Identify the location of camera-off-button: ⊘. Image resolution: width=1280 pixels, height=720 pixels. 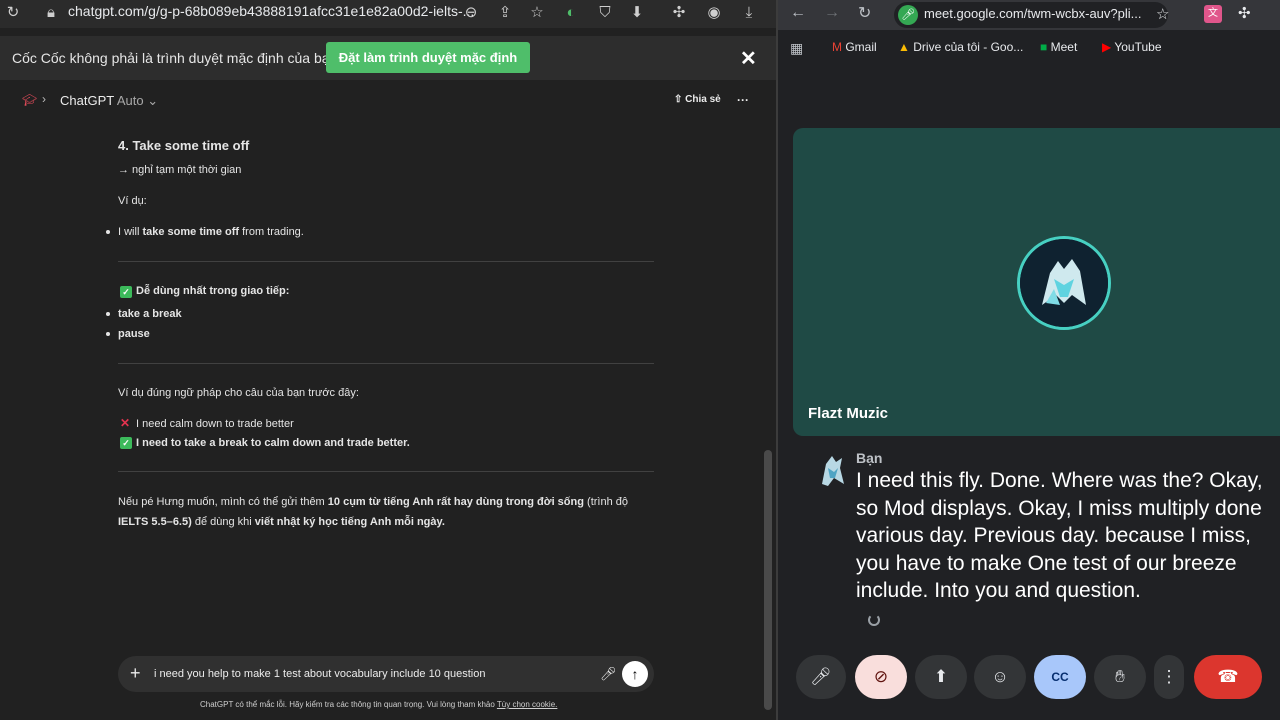
(881, 677).